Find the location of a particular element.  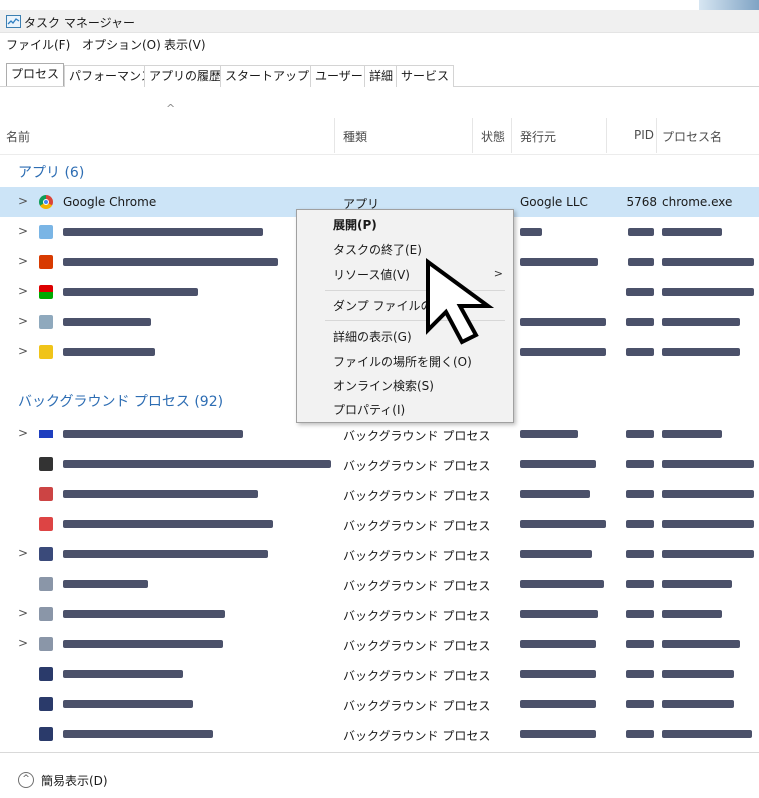

menu-item-expand: 展開(P) is located at coordinates (355, 224).